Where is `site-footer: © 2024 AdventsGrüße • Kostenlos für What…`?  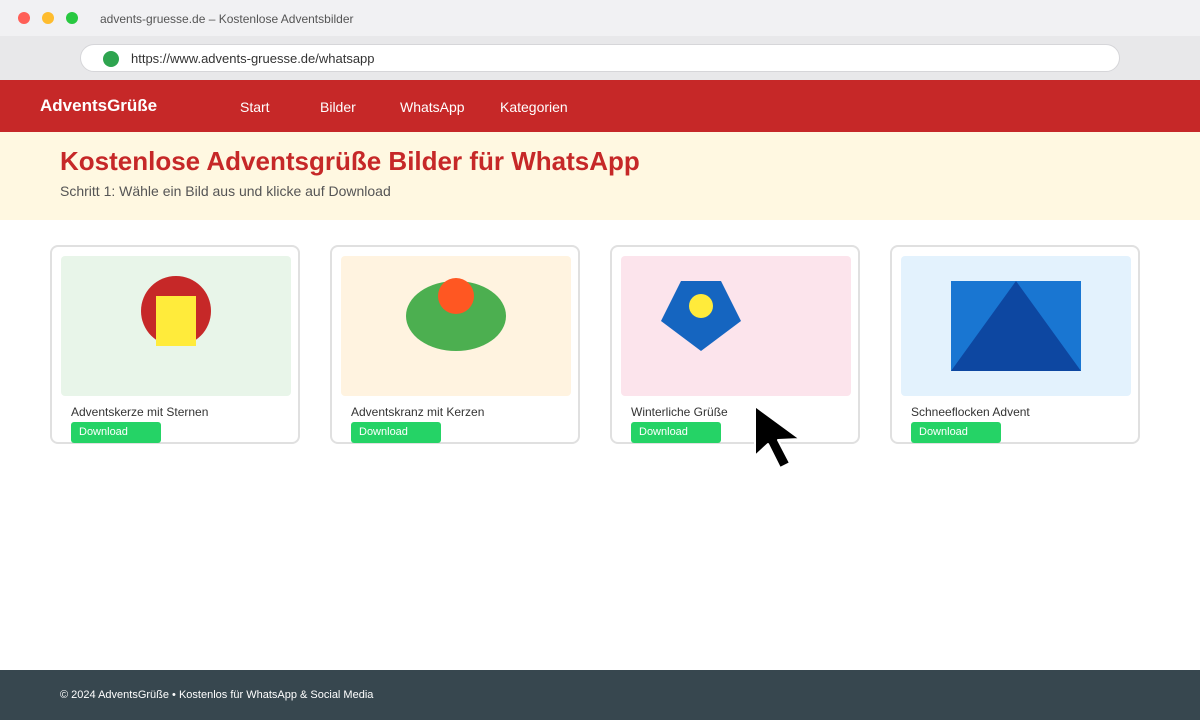 site-footer: © 2024 AdventsGrüße • Kostenlos für What… is located at coordinates (600, 695).